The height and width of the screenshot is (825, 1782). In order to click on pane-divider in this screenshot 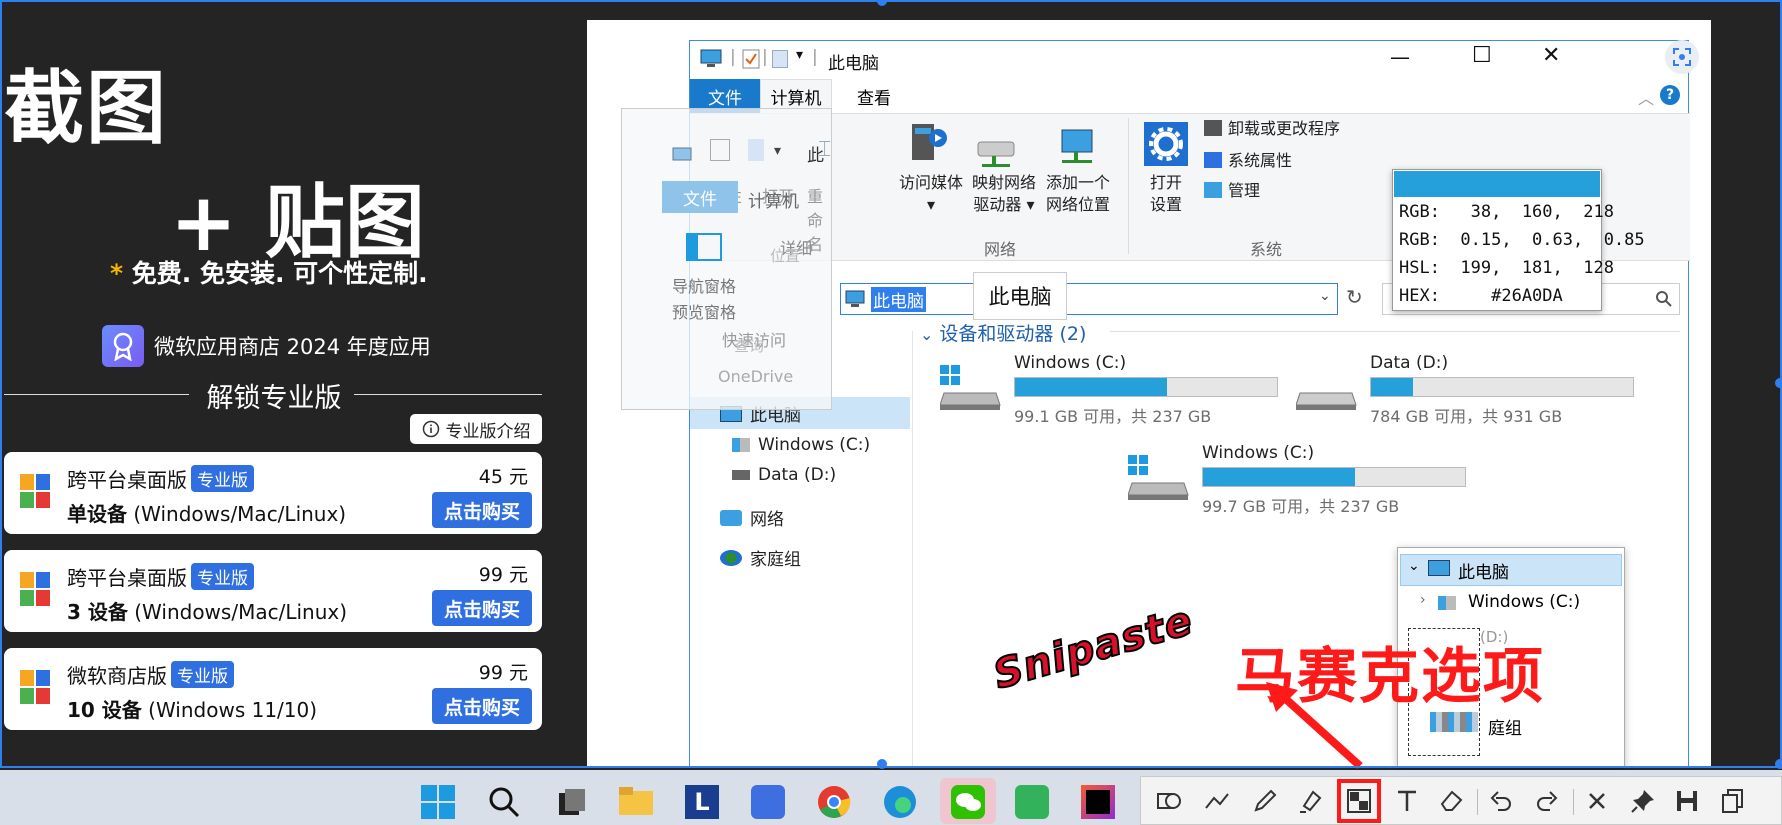, I will do `click(912, 549)`.